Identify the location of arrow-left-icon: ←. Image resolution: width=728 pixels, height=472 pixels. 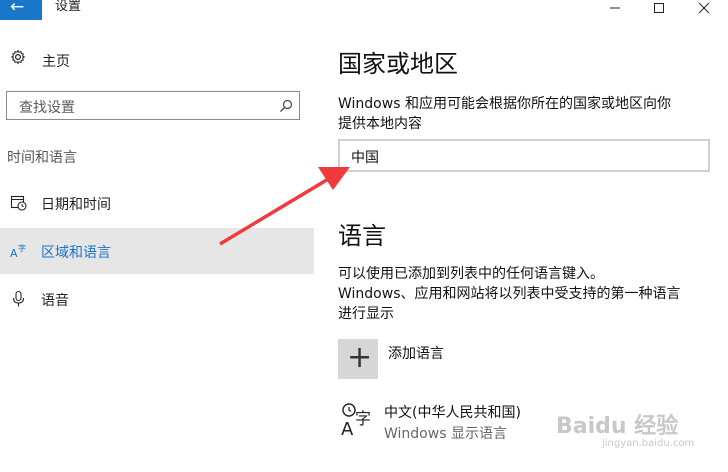
(17, 8).